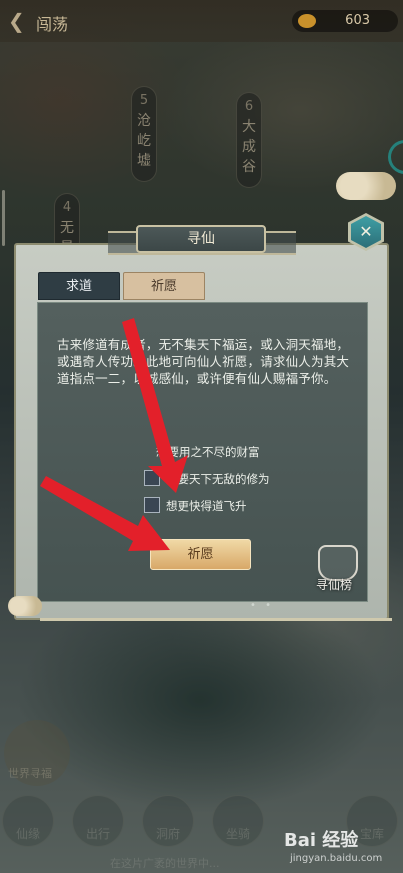 The image size is (403, 873). I want to click on option-cultivation: 想要天下无敌的修为, so click(219, 479).